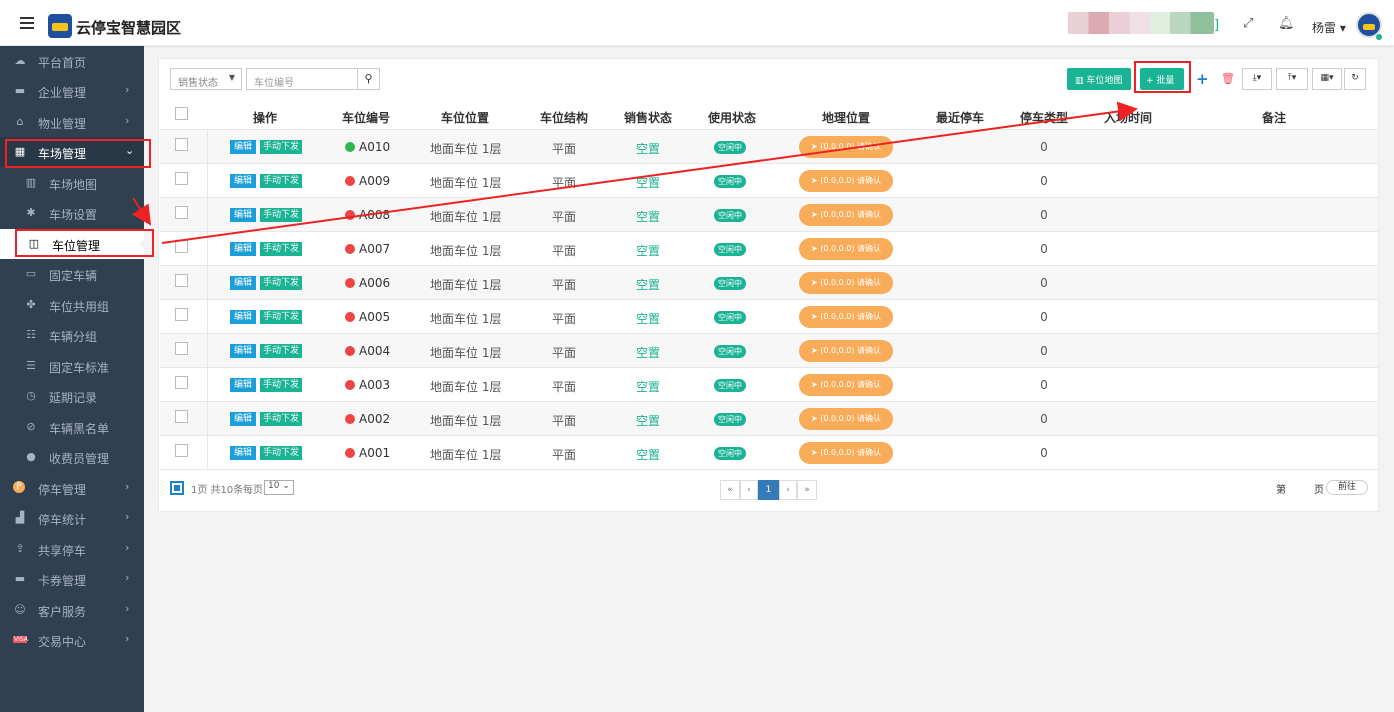  What do you see at coordinates (769, 249) in the screenshot?
I see `table-row: 编辑 手动下发 A007 地面车位 1层 平面 空置 空闲中 ➤ (0.0,0.0) 请确认 0` at bounding box center [769, 249].